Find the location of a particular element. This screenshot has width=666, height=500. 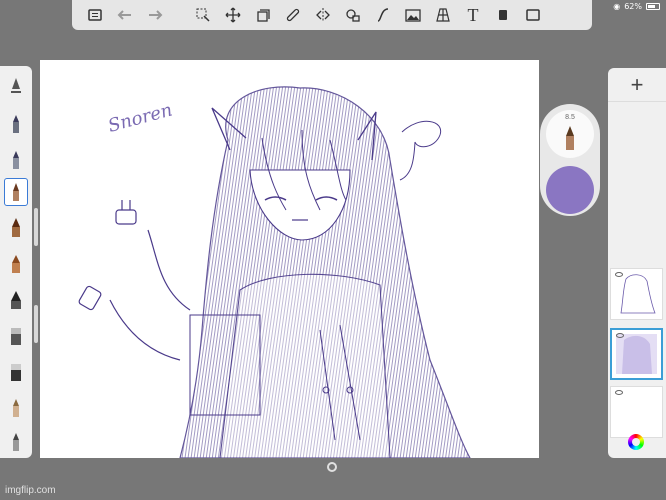

watermark: imgflip.com is located at coordinates (30, 490).